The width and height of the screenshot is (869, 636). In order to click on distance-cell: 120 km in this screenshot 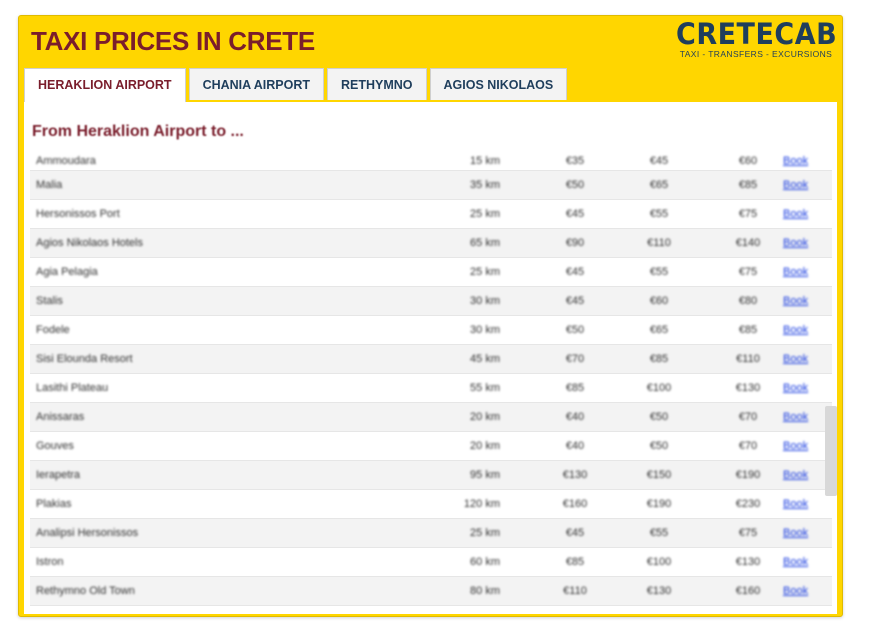, I will do `click(481, 504)`.